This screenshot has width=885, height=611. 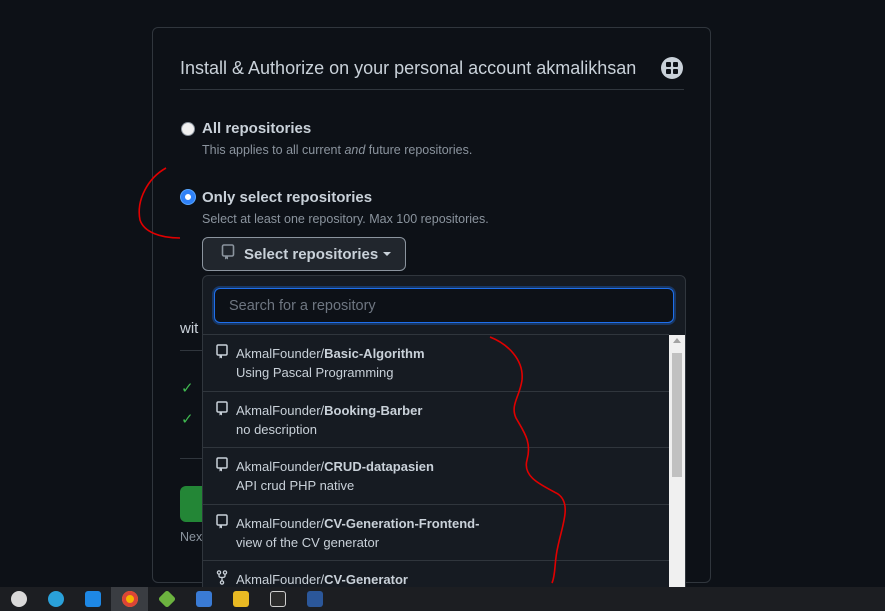 What do you see at coordinates (191, 537) in the screenshot?
I see `next-hint-partial: Nex` at bounding box center [191, 537].